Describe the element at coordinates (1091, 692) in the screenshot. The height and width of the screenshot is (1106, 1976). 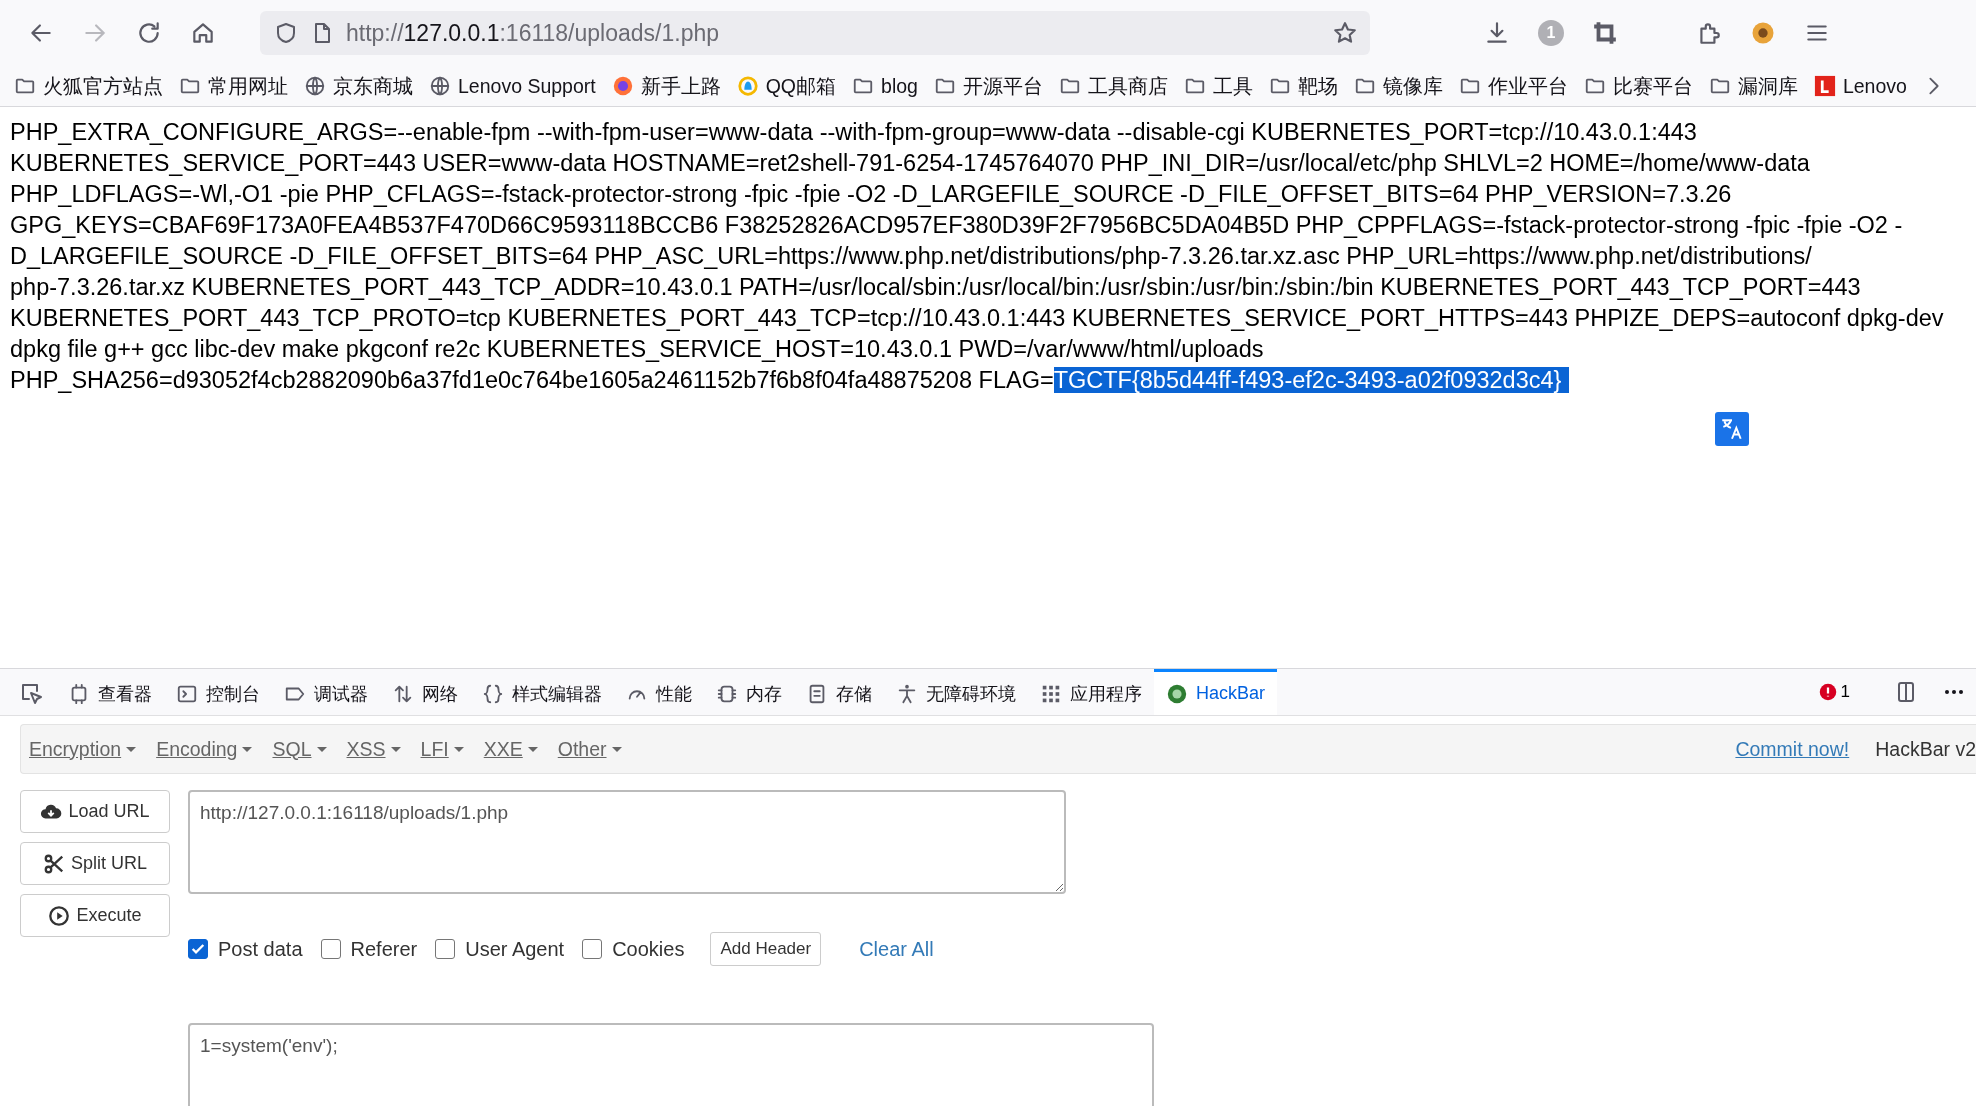
I see `devtools-tab: 应用程序` at that location.